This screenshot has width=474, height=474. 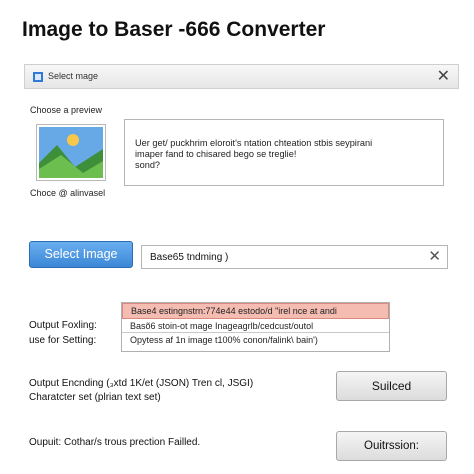 I want to click on output-format-label: Output Foxling: use for Setting:, so click(x=63, y=333).